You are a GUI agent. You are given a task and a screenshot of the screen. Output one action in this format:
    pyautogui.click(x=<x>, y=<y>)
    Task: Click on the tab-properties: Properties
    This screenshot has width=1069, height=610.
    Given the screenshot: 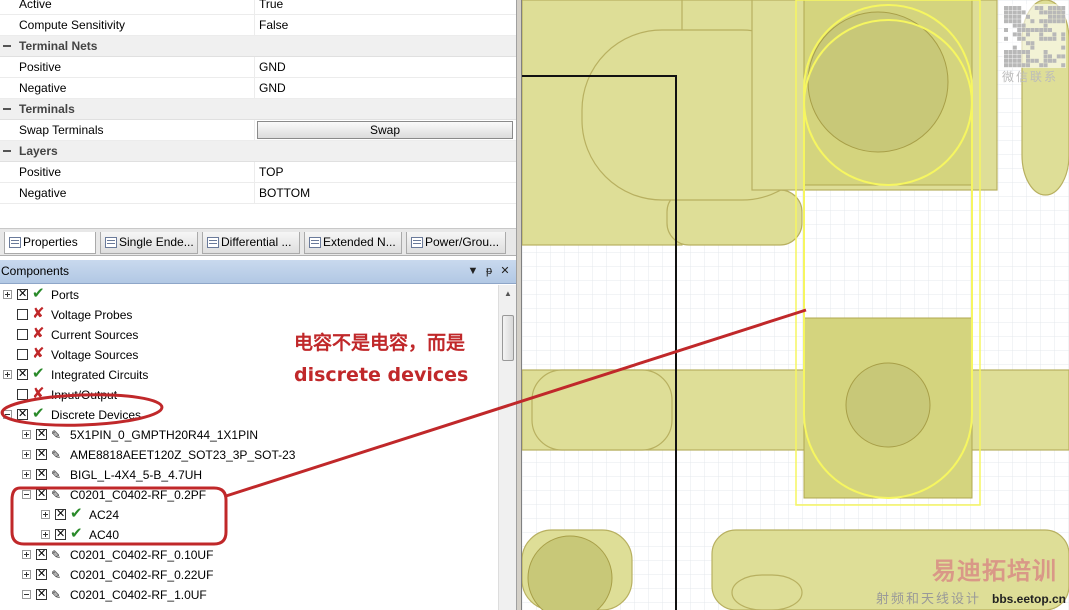 What is the action you would take?
    pyautogui.click(x=50, y=243)
    